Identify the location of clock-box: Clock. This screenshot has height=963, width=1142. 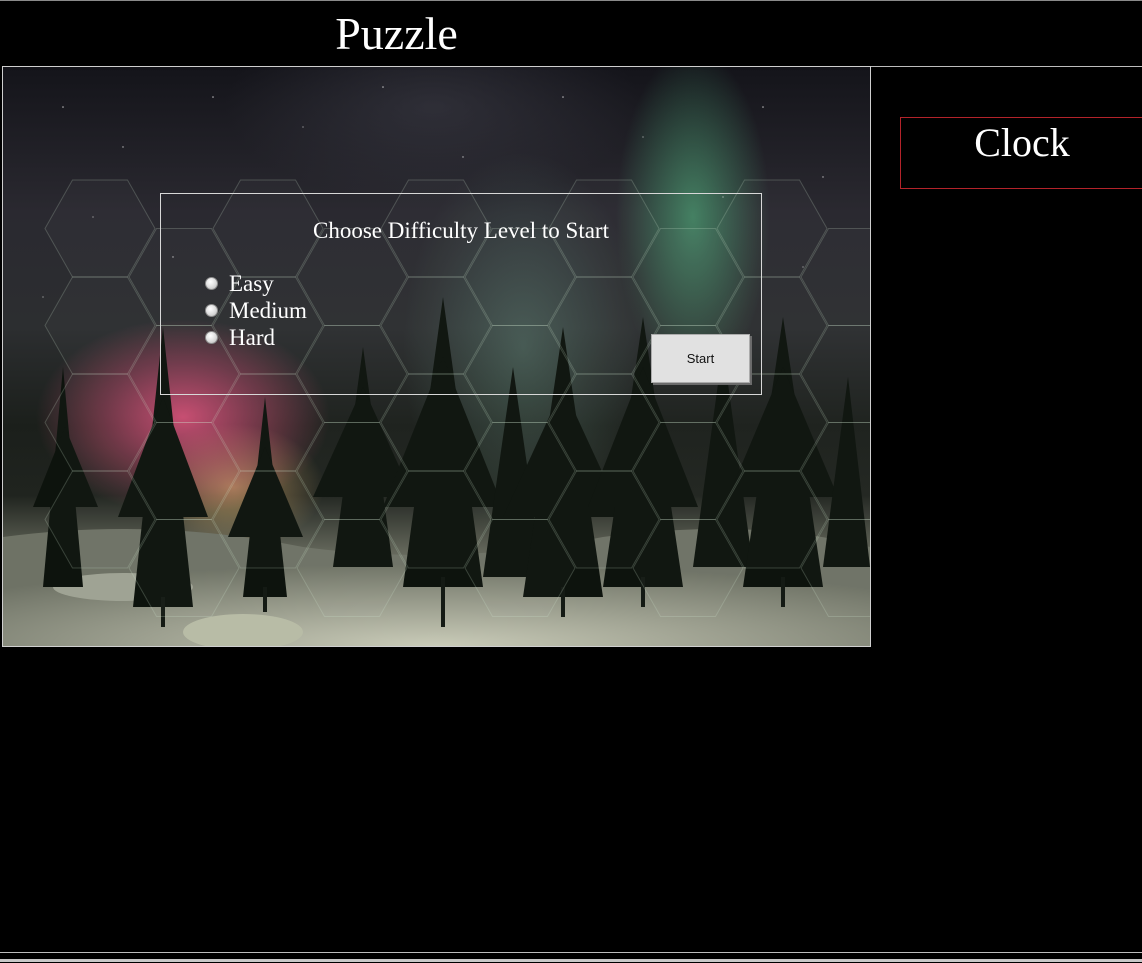
(1021, 153).